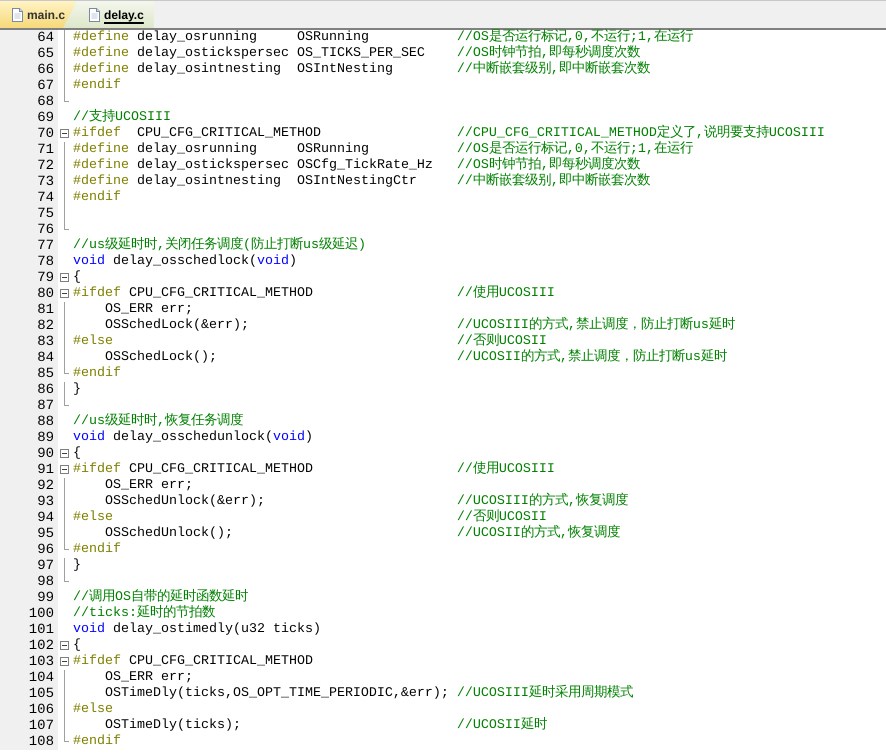  Describe the element at coordinates (29, 646) in the screenshot. I see `line-number: 102` at that location.